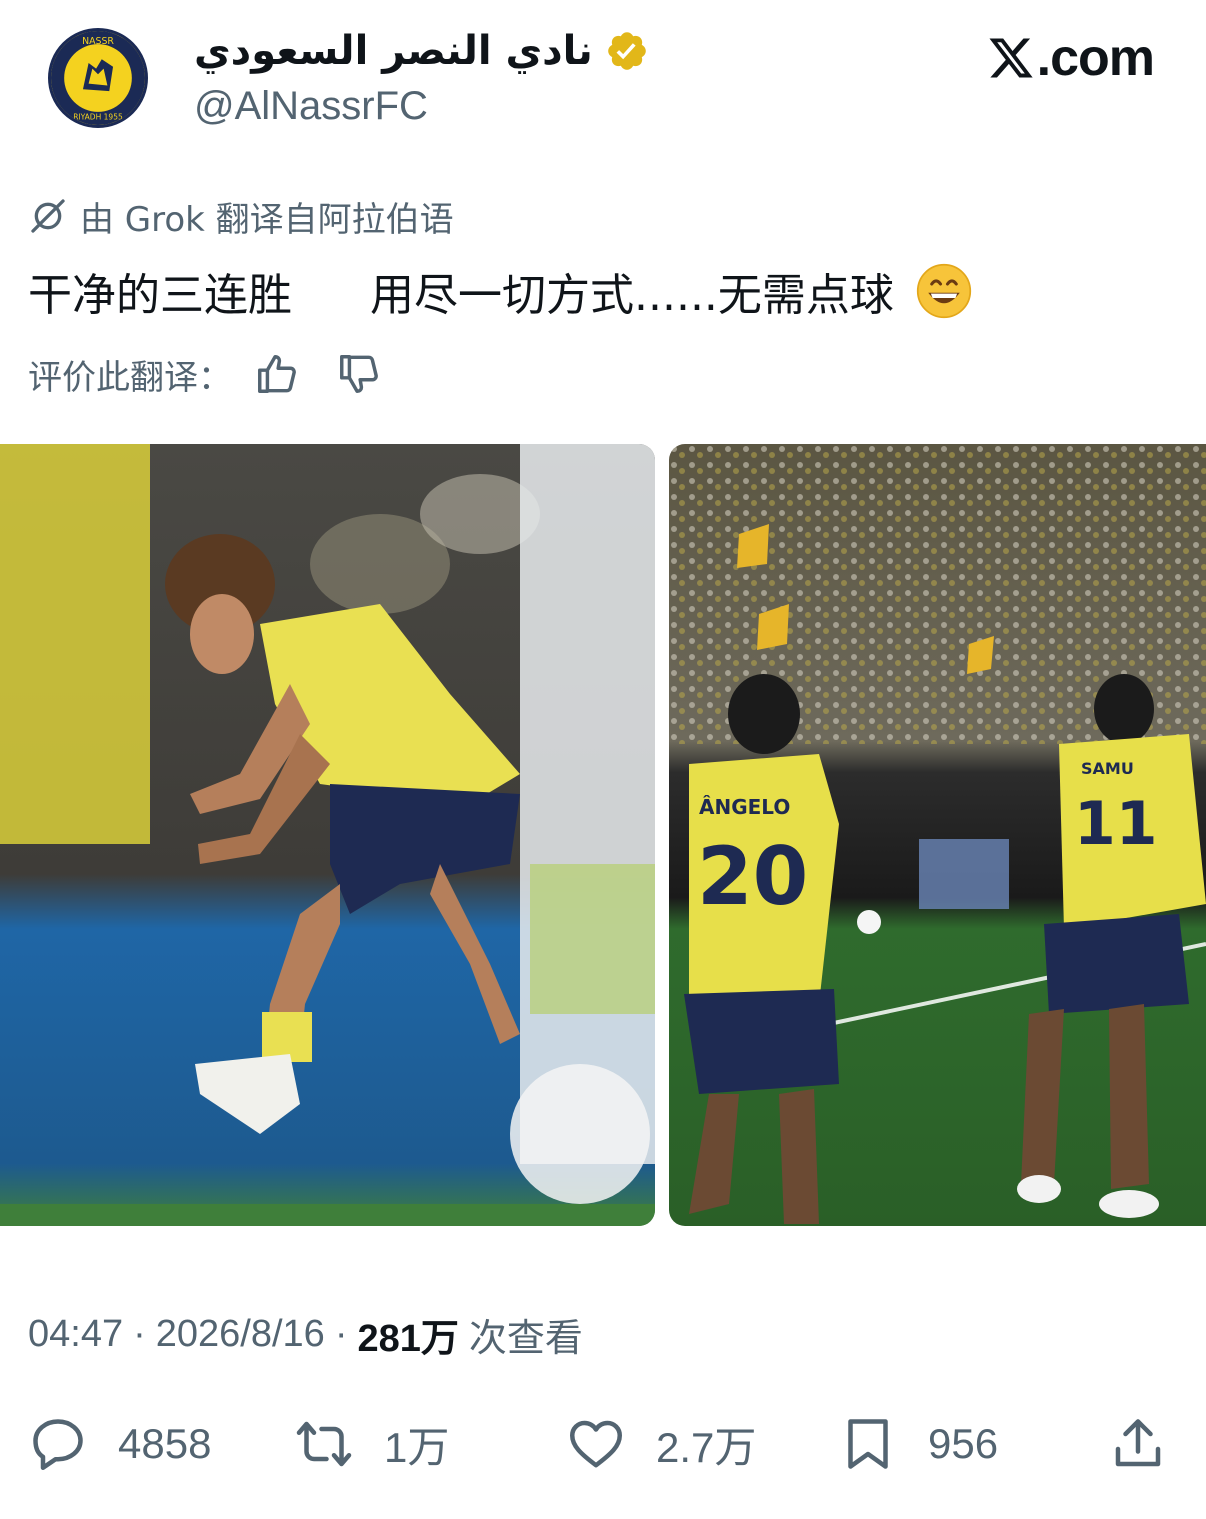 This screenshot has width=1206, height=1519. What do you see at coordinates (626, 51) in the screenshot?
I see `verified-badge-icon` at bounding box center [626, 51].